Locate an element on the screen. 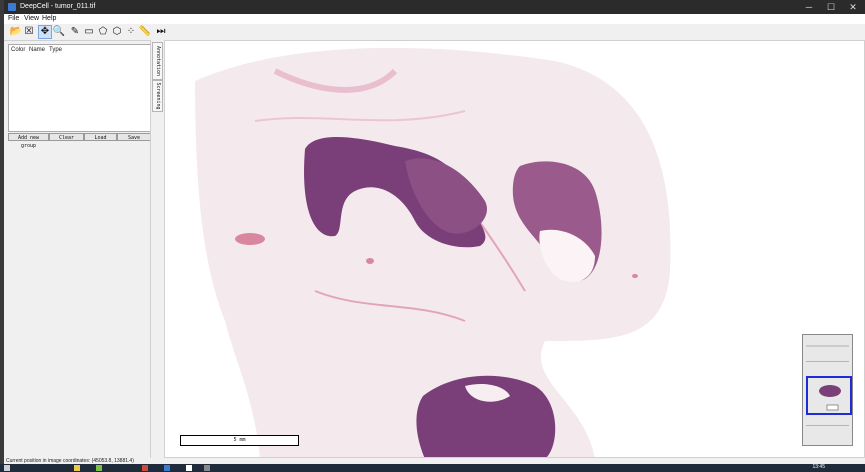  minimap-thumbnail is located at coordinates (827, 390).